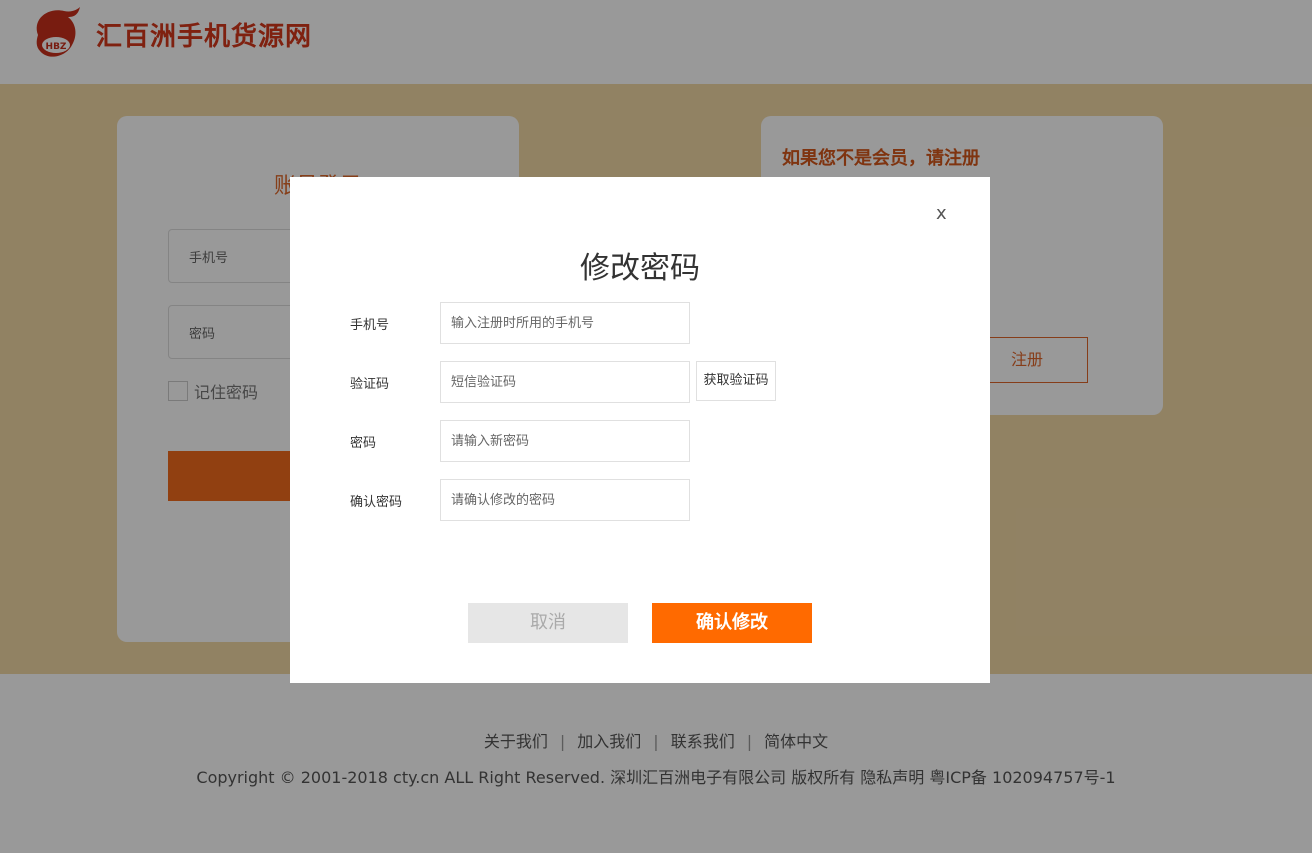  I want to click on verification-code-label: 验证码, so click(370, 384).